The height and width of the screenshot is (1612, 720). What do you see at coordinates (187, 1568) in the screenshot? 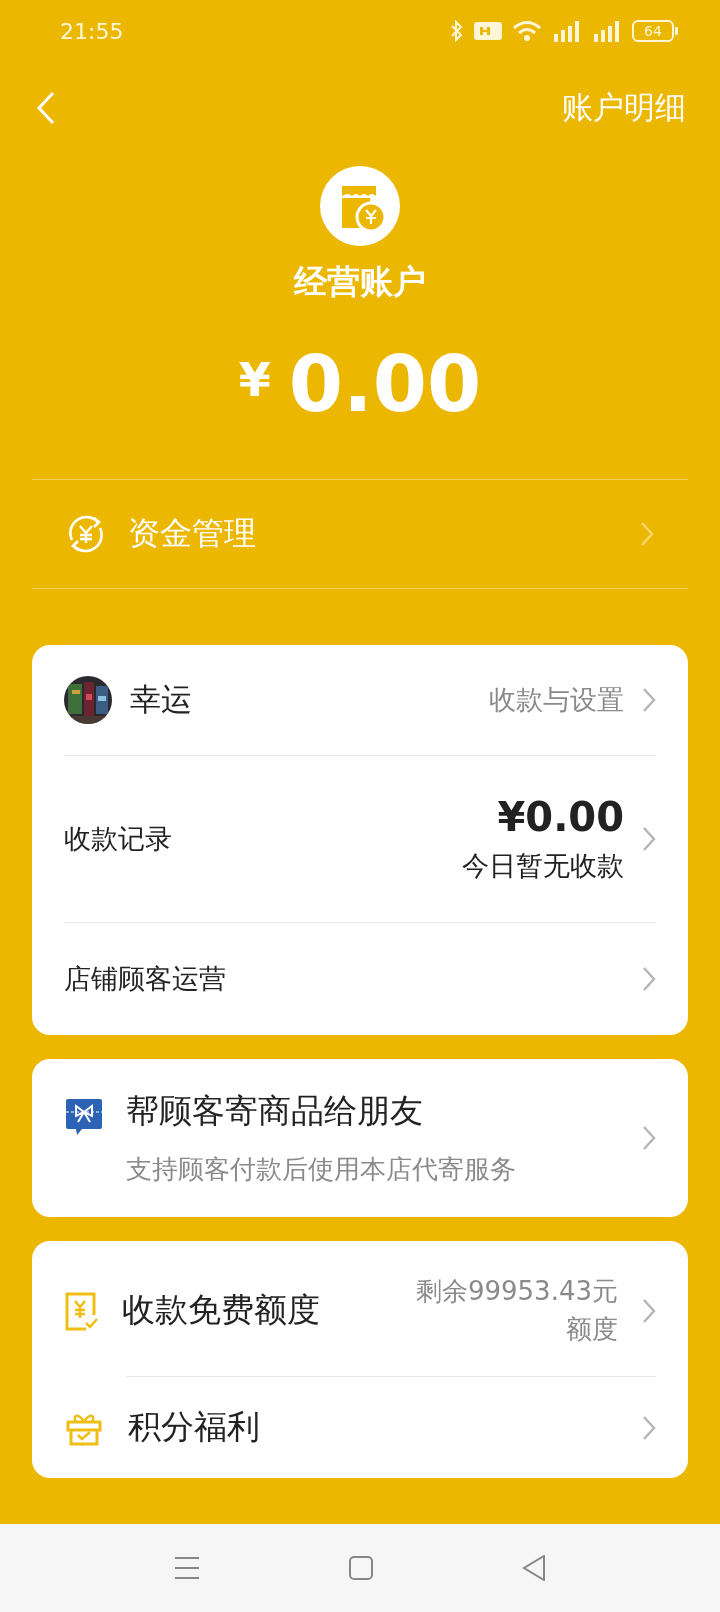
I see `menu-icon` at bounding box center [187, 1568].